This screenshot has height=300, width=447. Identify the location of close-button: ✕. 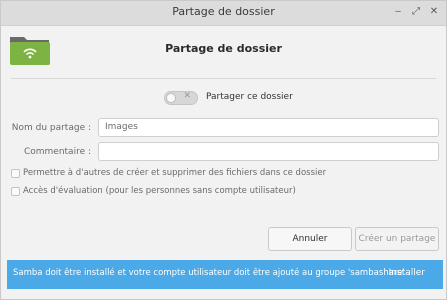
(434, 12).